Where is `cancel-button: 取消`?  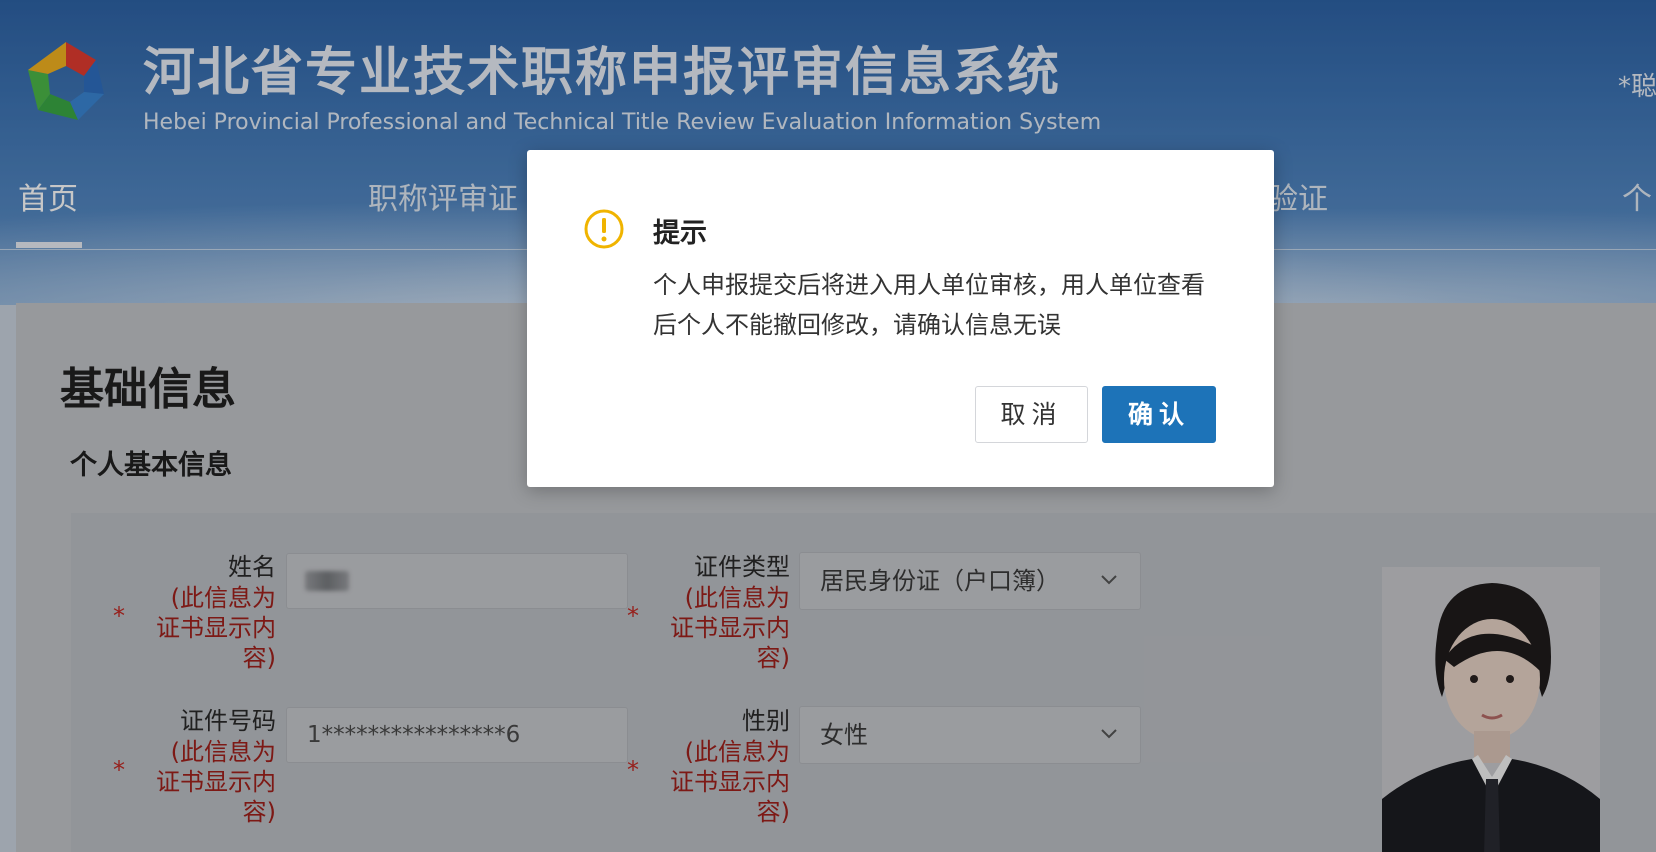 cancel-button: 取消 is located at coordinates (1031, 414).